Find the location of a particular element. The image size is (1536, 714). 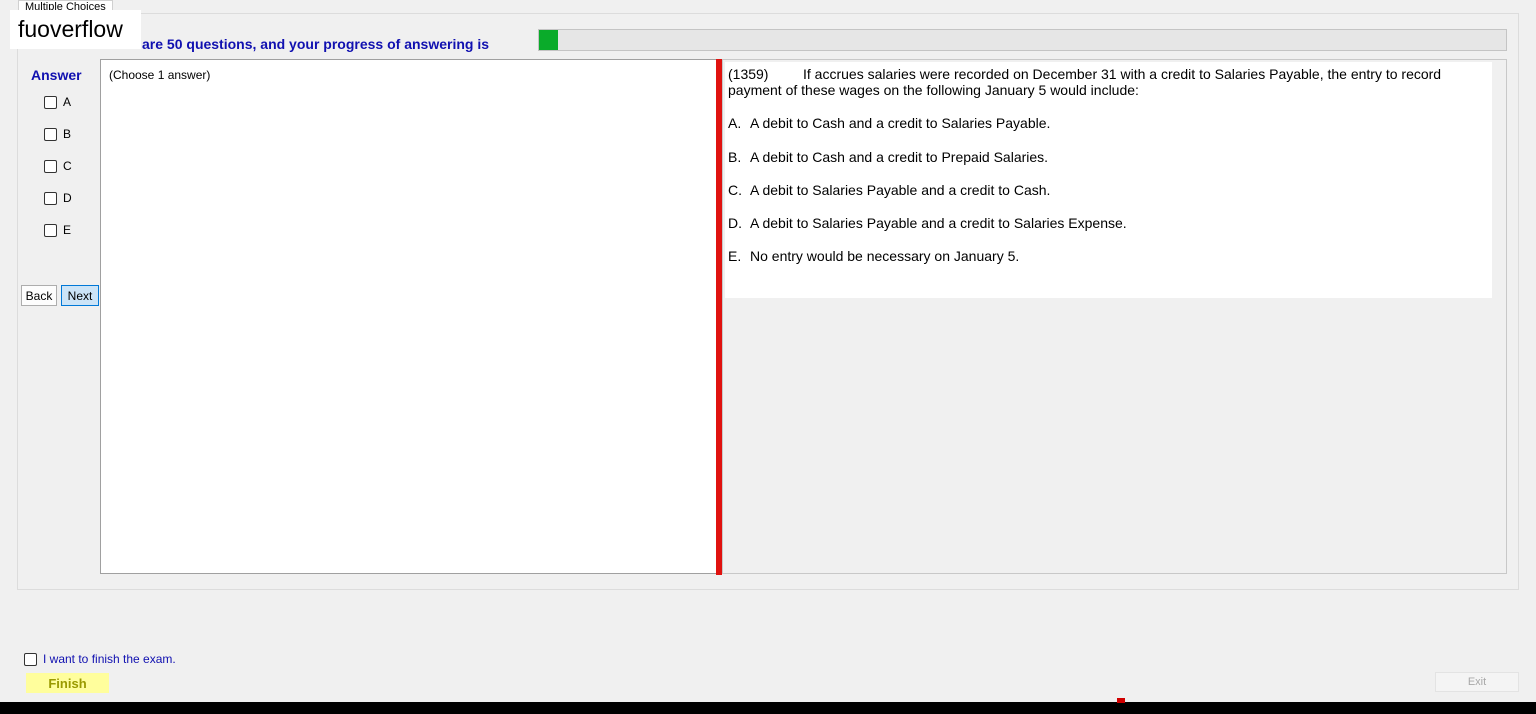

answer-option-label: E is located at coordinates (67, 230).